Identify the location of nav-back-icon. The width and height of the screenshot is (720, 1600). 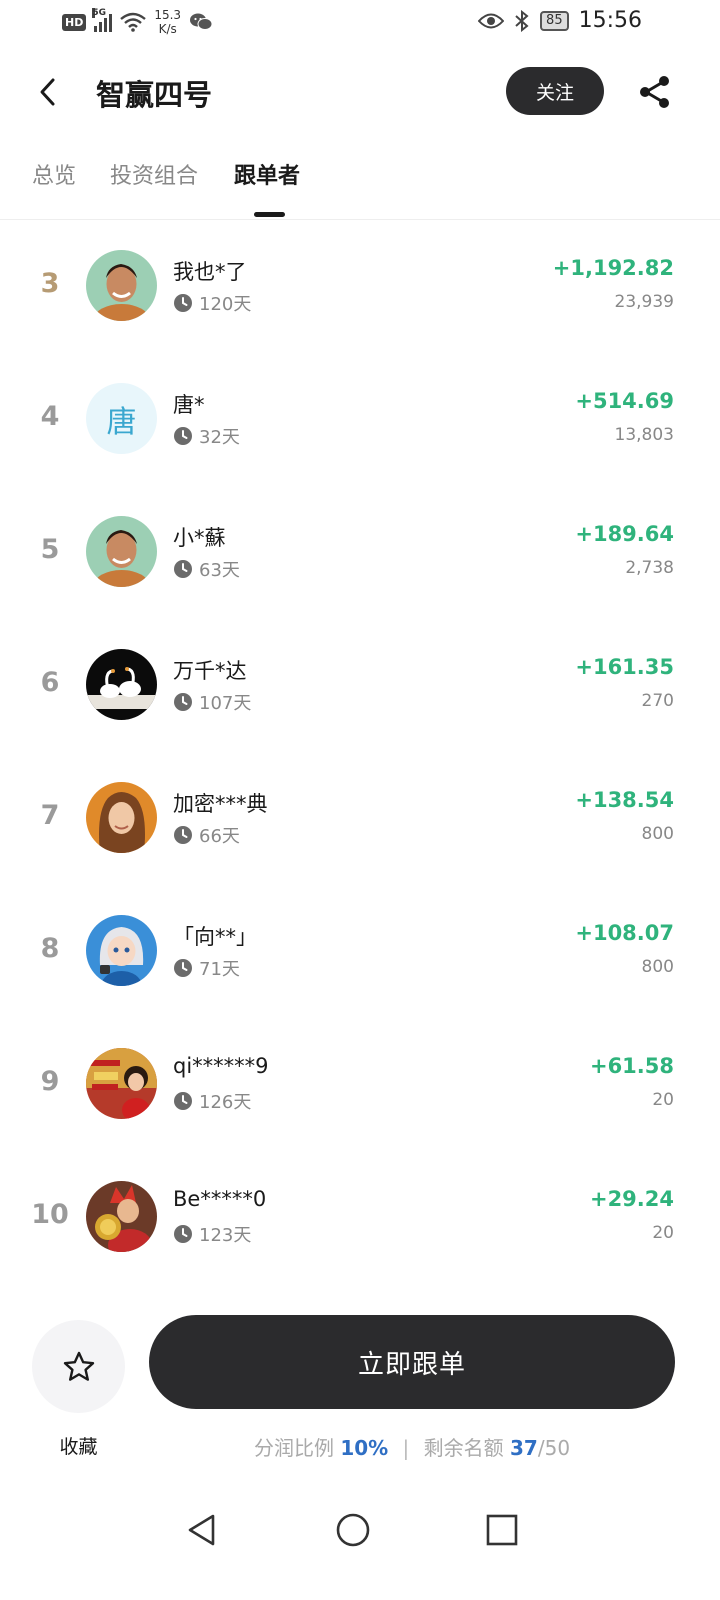
(201, 1530).